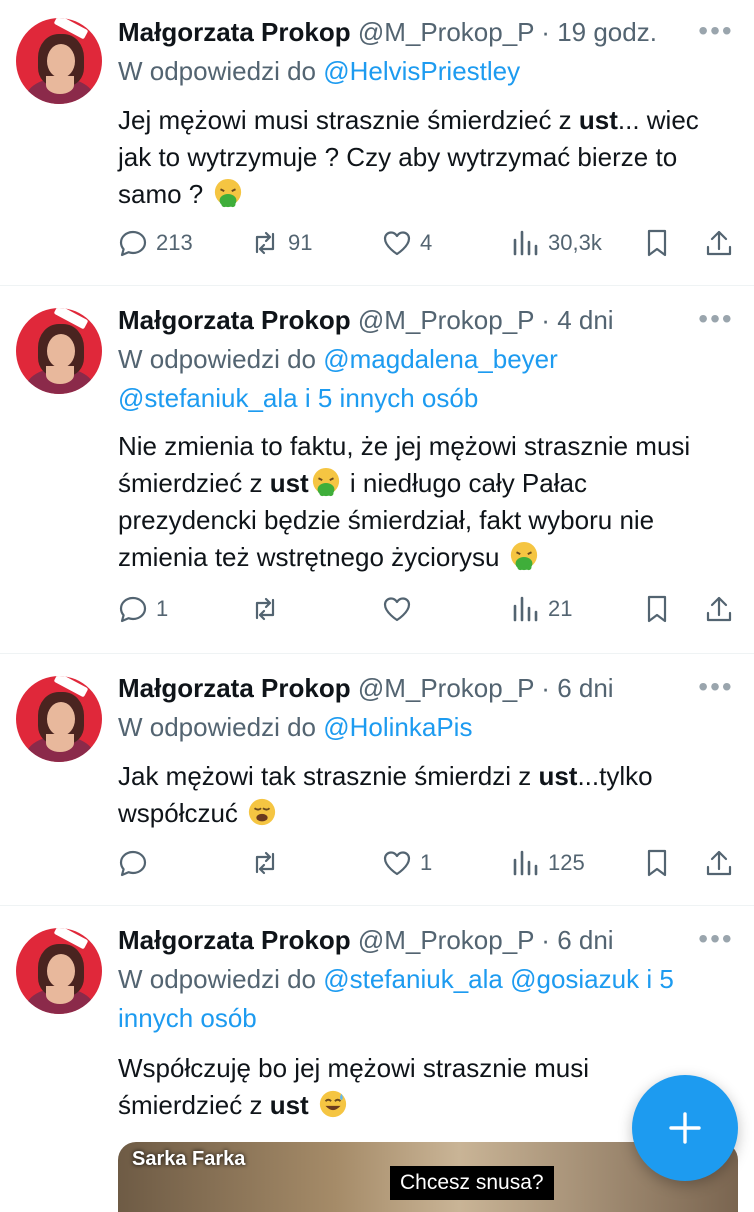 The height and width of the screenshot is (1212, 754). What do you see at coordinates (607, 32) in the screenshot?
I see `timestamp: 19 godz.` at bounding box center [607, 32].